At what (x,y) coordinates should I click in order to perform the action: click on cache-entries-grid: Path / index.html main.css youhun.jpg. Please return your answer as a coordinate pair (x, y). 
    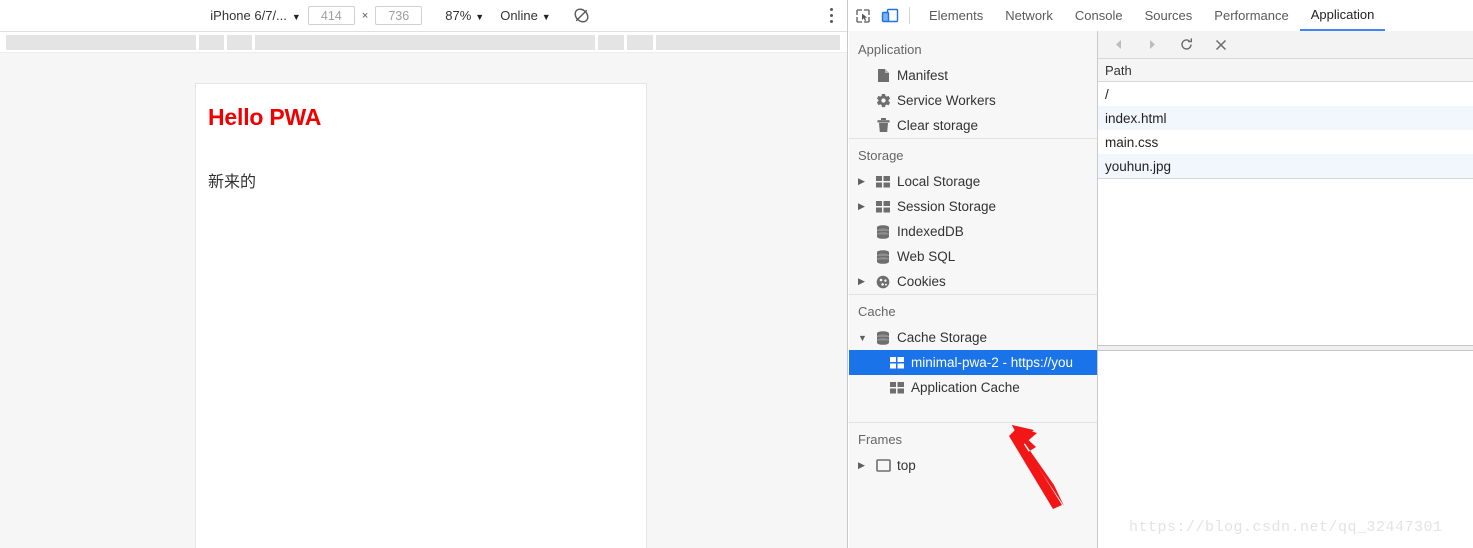
    Looking at the image, I should click on (1285, 202).